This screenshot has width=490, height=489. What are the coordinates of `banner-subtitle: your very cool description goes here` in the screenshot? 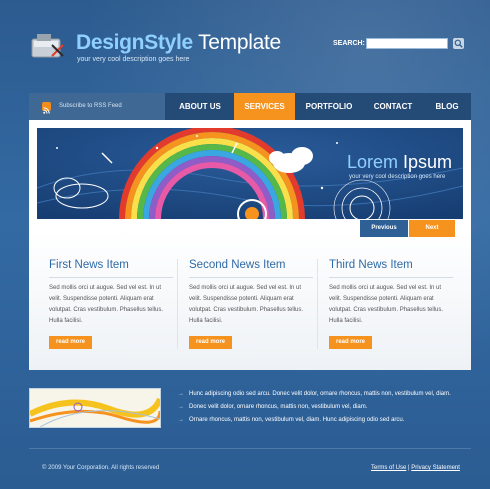 It's located at (397, 177).